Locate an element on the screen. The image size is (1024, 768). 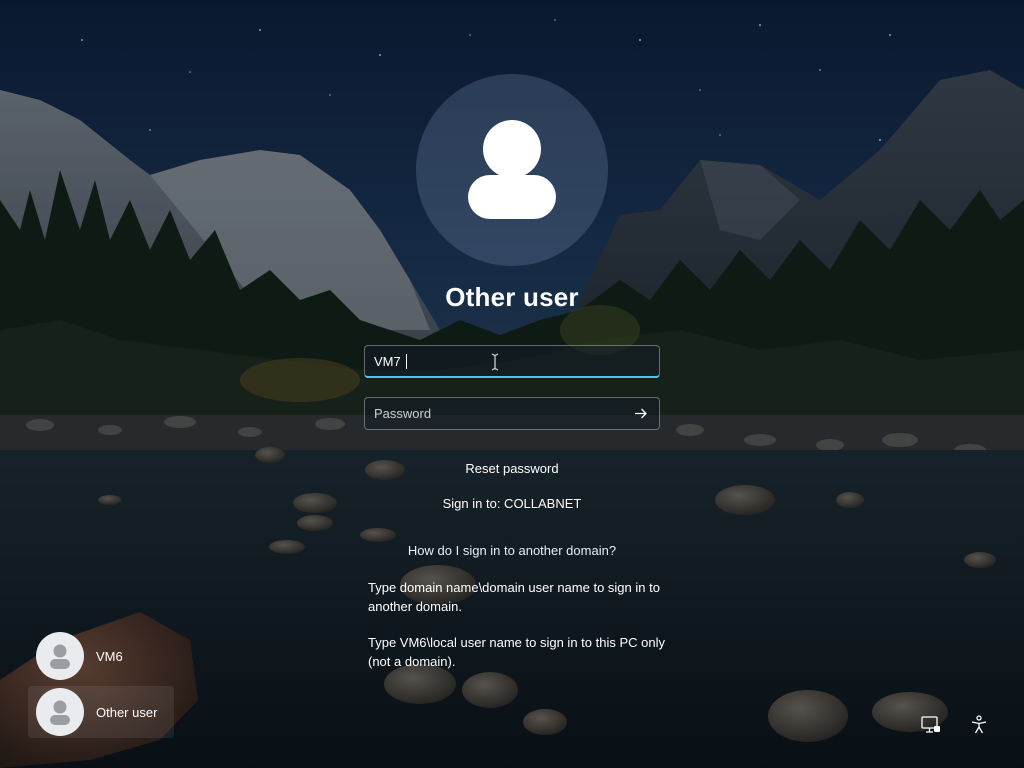
another-domain-help-link: How do I sign in to another domain? is located at coordinates (512, 550).